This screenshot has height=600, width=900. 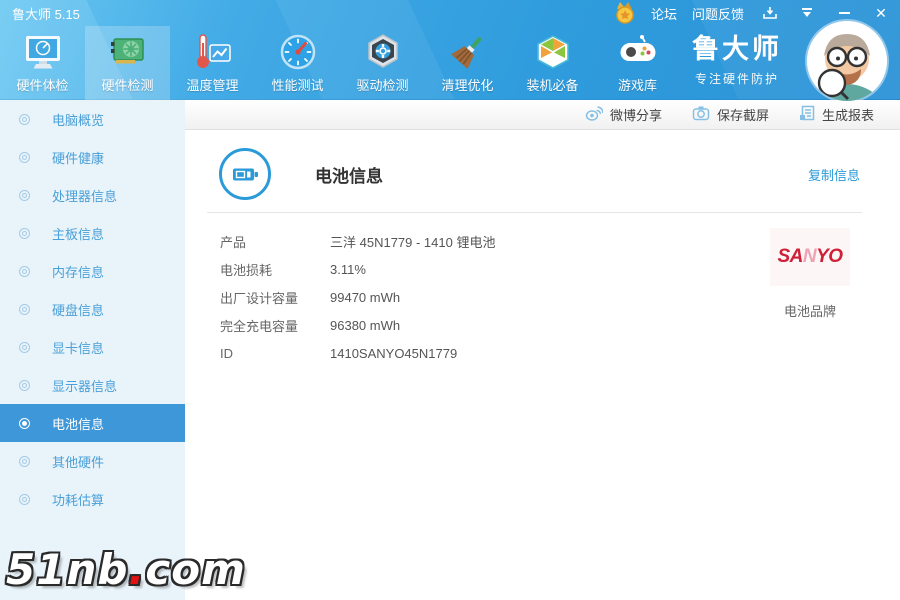 I want to click on sidebar-item-label: 电脑概览, so click(x=78, y=120).